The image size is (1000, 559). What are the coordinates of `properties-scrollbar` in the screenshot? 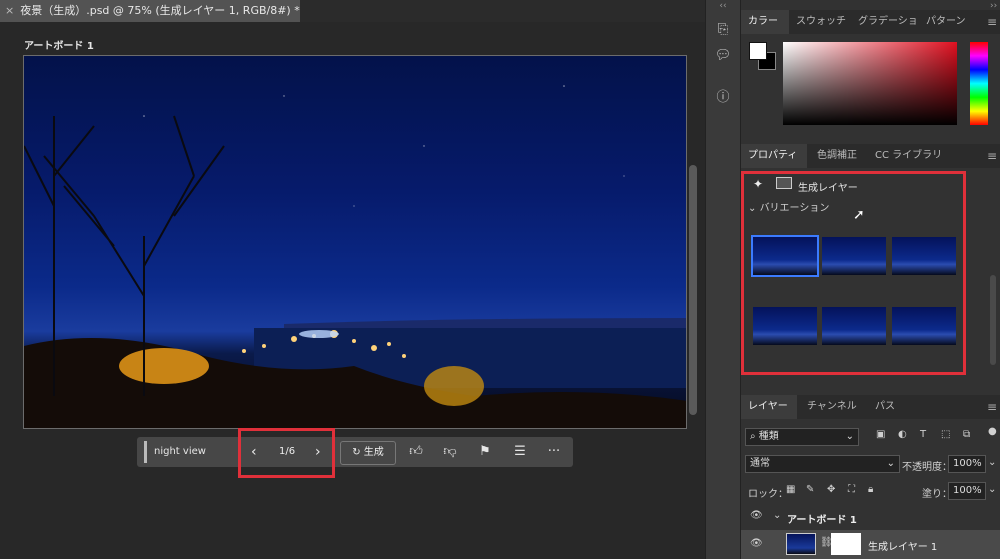 It's located at (993, 320).